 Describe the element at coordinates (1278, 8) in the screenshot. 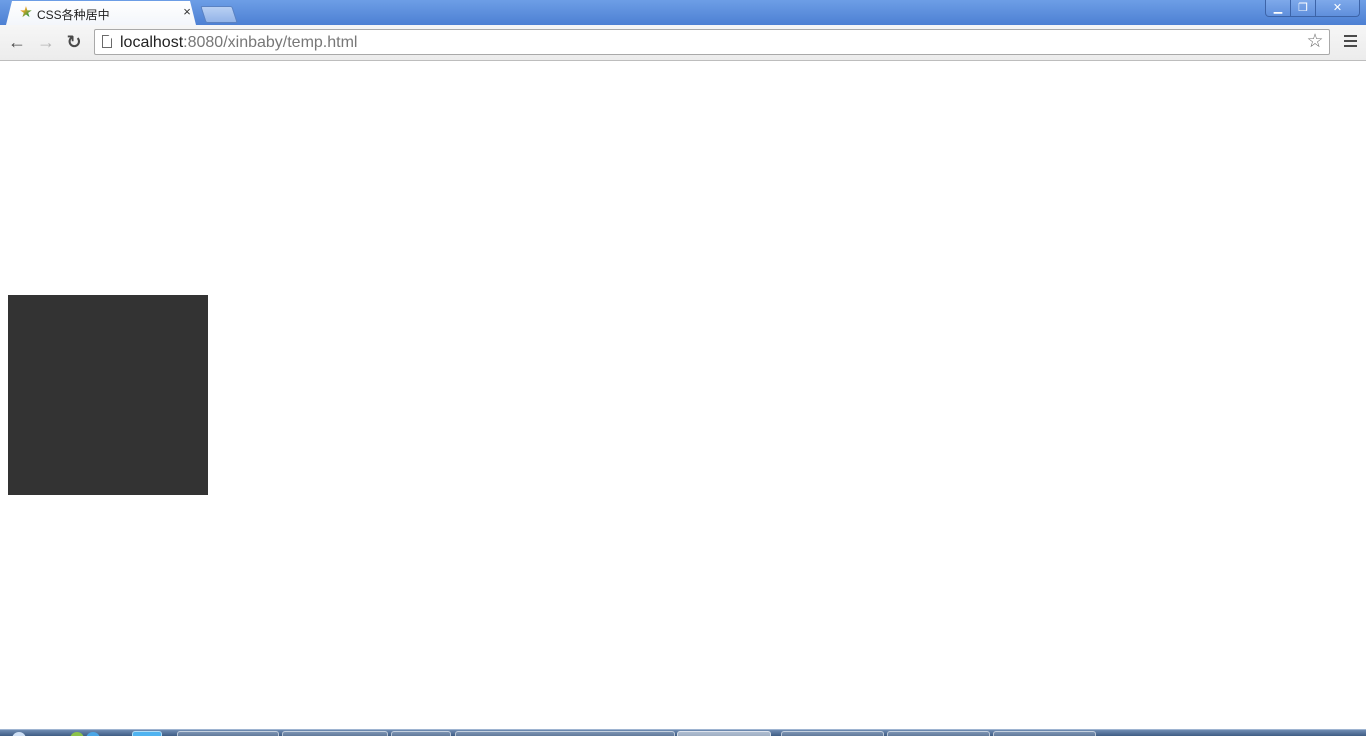

I see `minimize-button: ▁` at that location.